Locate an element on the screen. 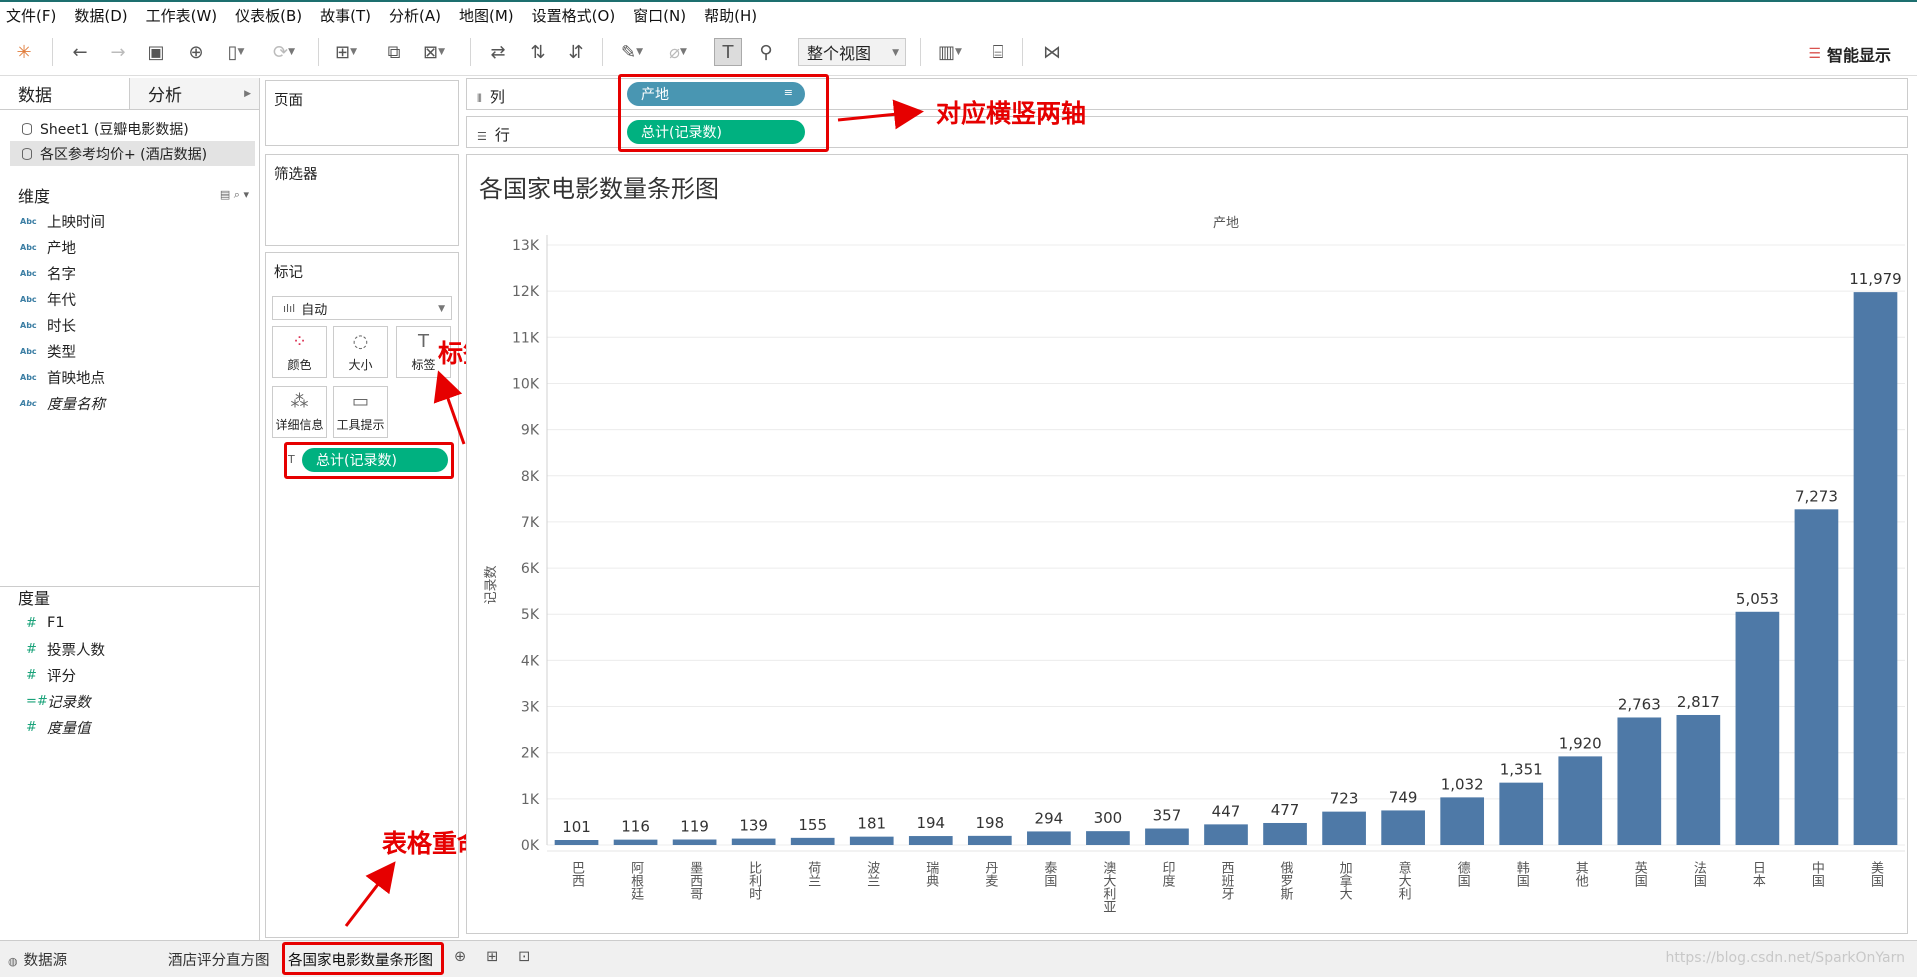  show-me-icon: ☰ is located at coordinates (1814, 54).